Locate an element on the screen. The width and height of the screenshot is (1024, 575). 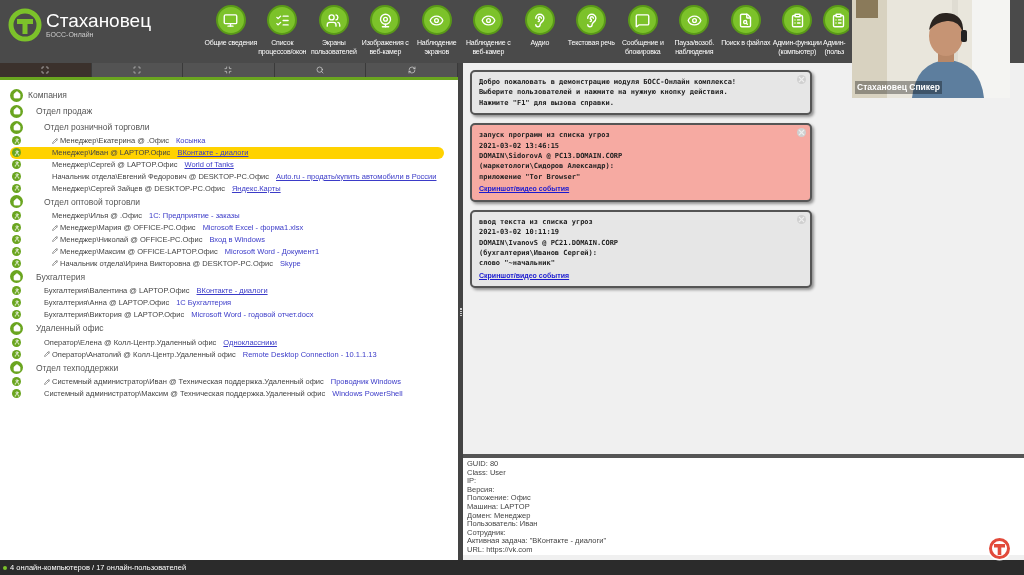
expand-icon is located at coordinates (45, 70).